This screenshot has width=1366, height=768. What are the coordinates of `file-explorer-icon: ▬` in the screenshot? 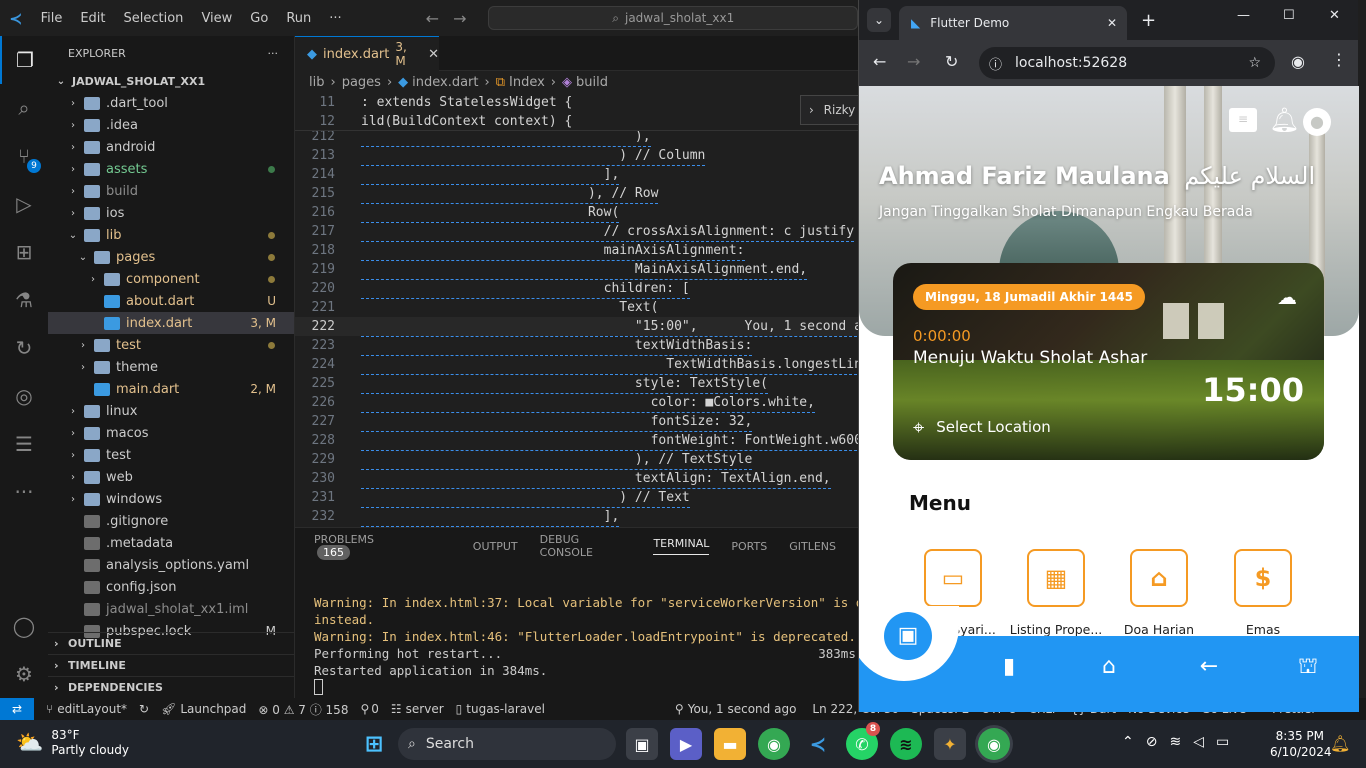 It's located at (730, 744).